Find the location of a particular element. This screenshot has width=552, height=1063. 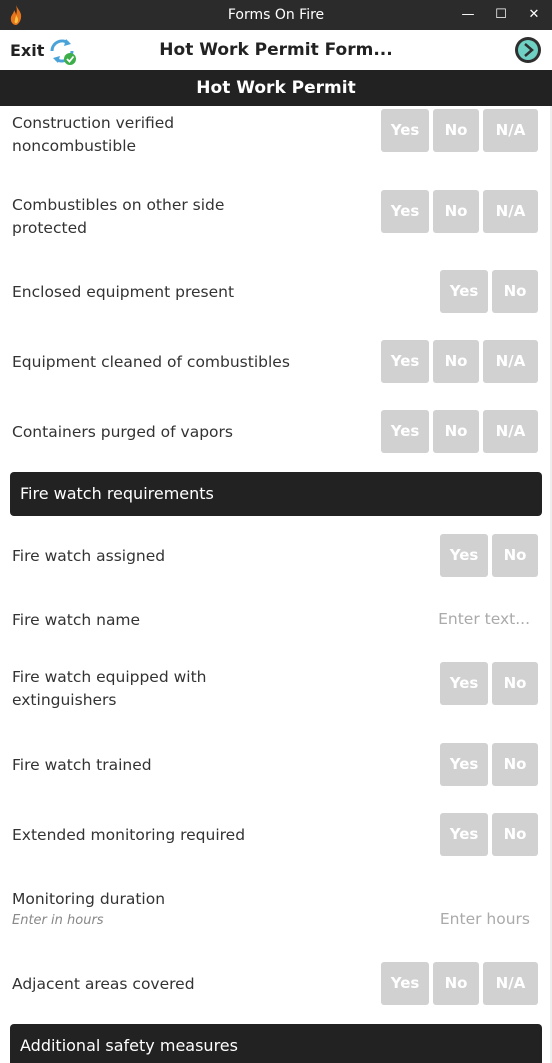

question-label: Fire watch equipped with extinguishers is located at coordinates (109, 688).